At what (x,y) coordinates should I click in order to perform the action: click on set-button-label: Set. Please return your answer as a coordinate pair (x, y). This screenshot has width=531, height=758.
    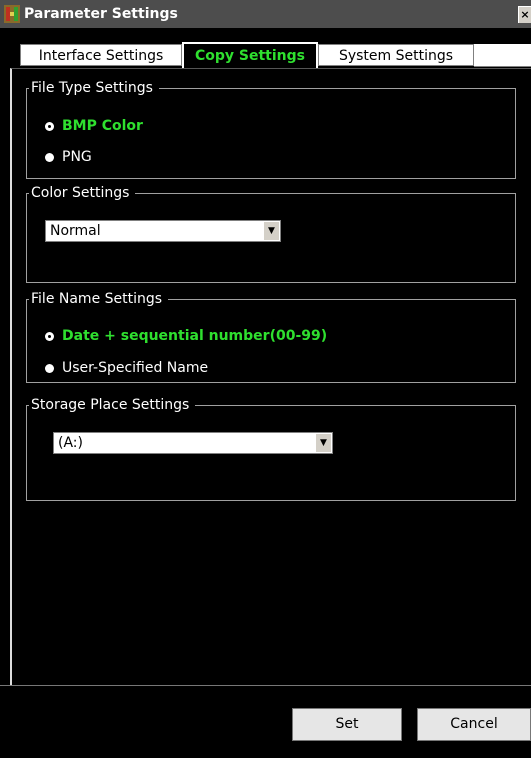
    Looking at the image, I should click on (347, 724).